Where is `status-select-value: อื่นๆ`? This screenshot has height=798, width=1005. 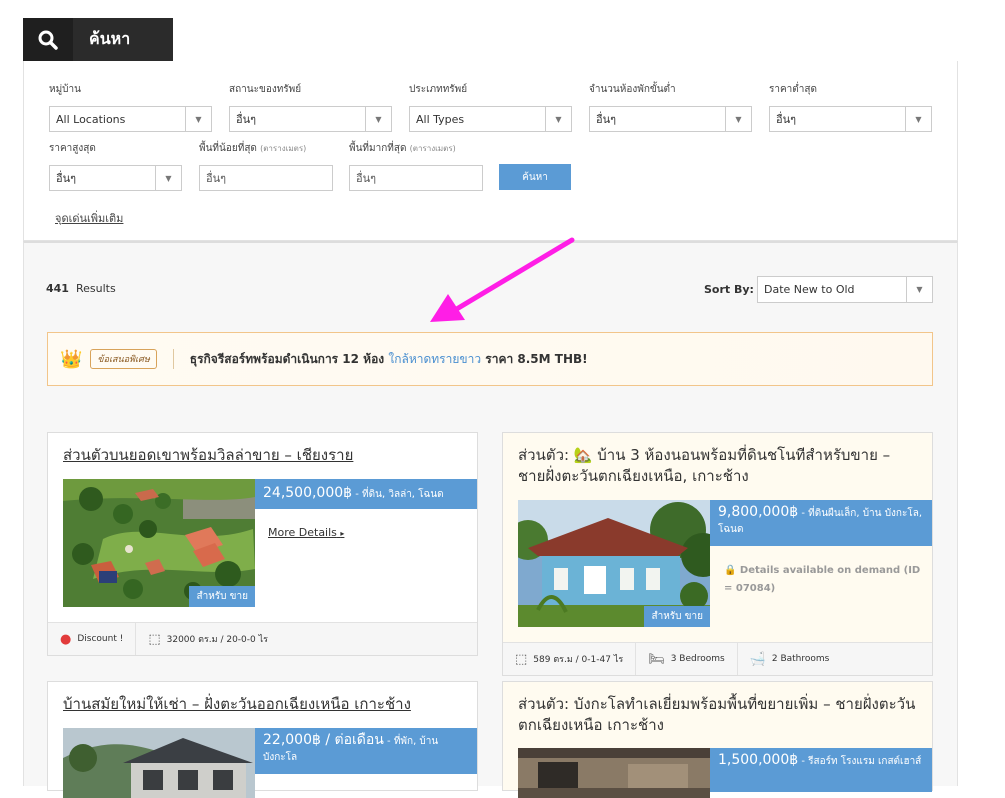 status-select-value: อื่นๆ is located at coordinates (246, 119).